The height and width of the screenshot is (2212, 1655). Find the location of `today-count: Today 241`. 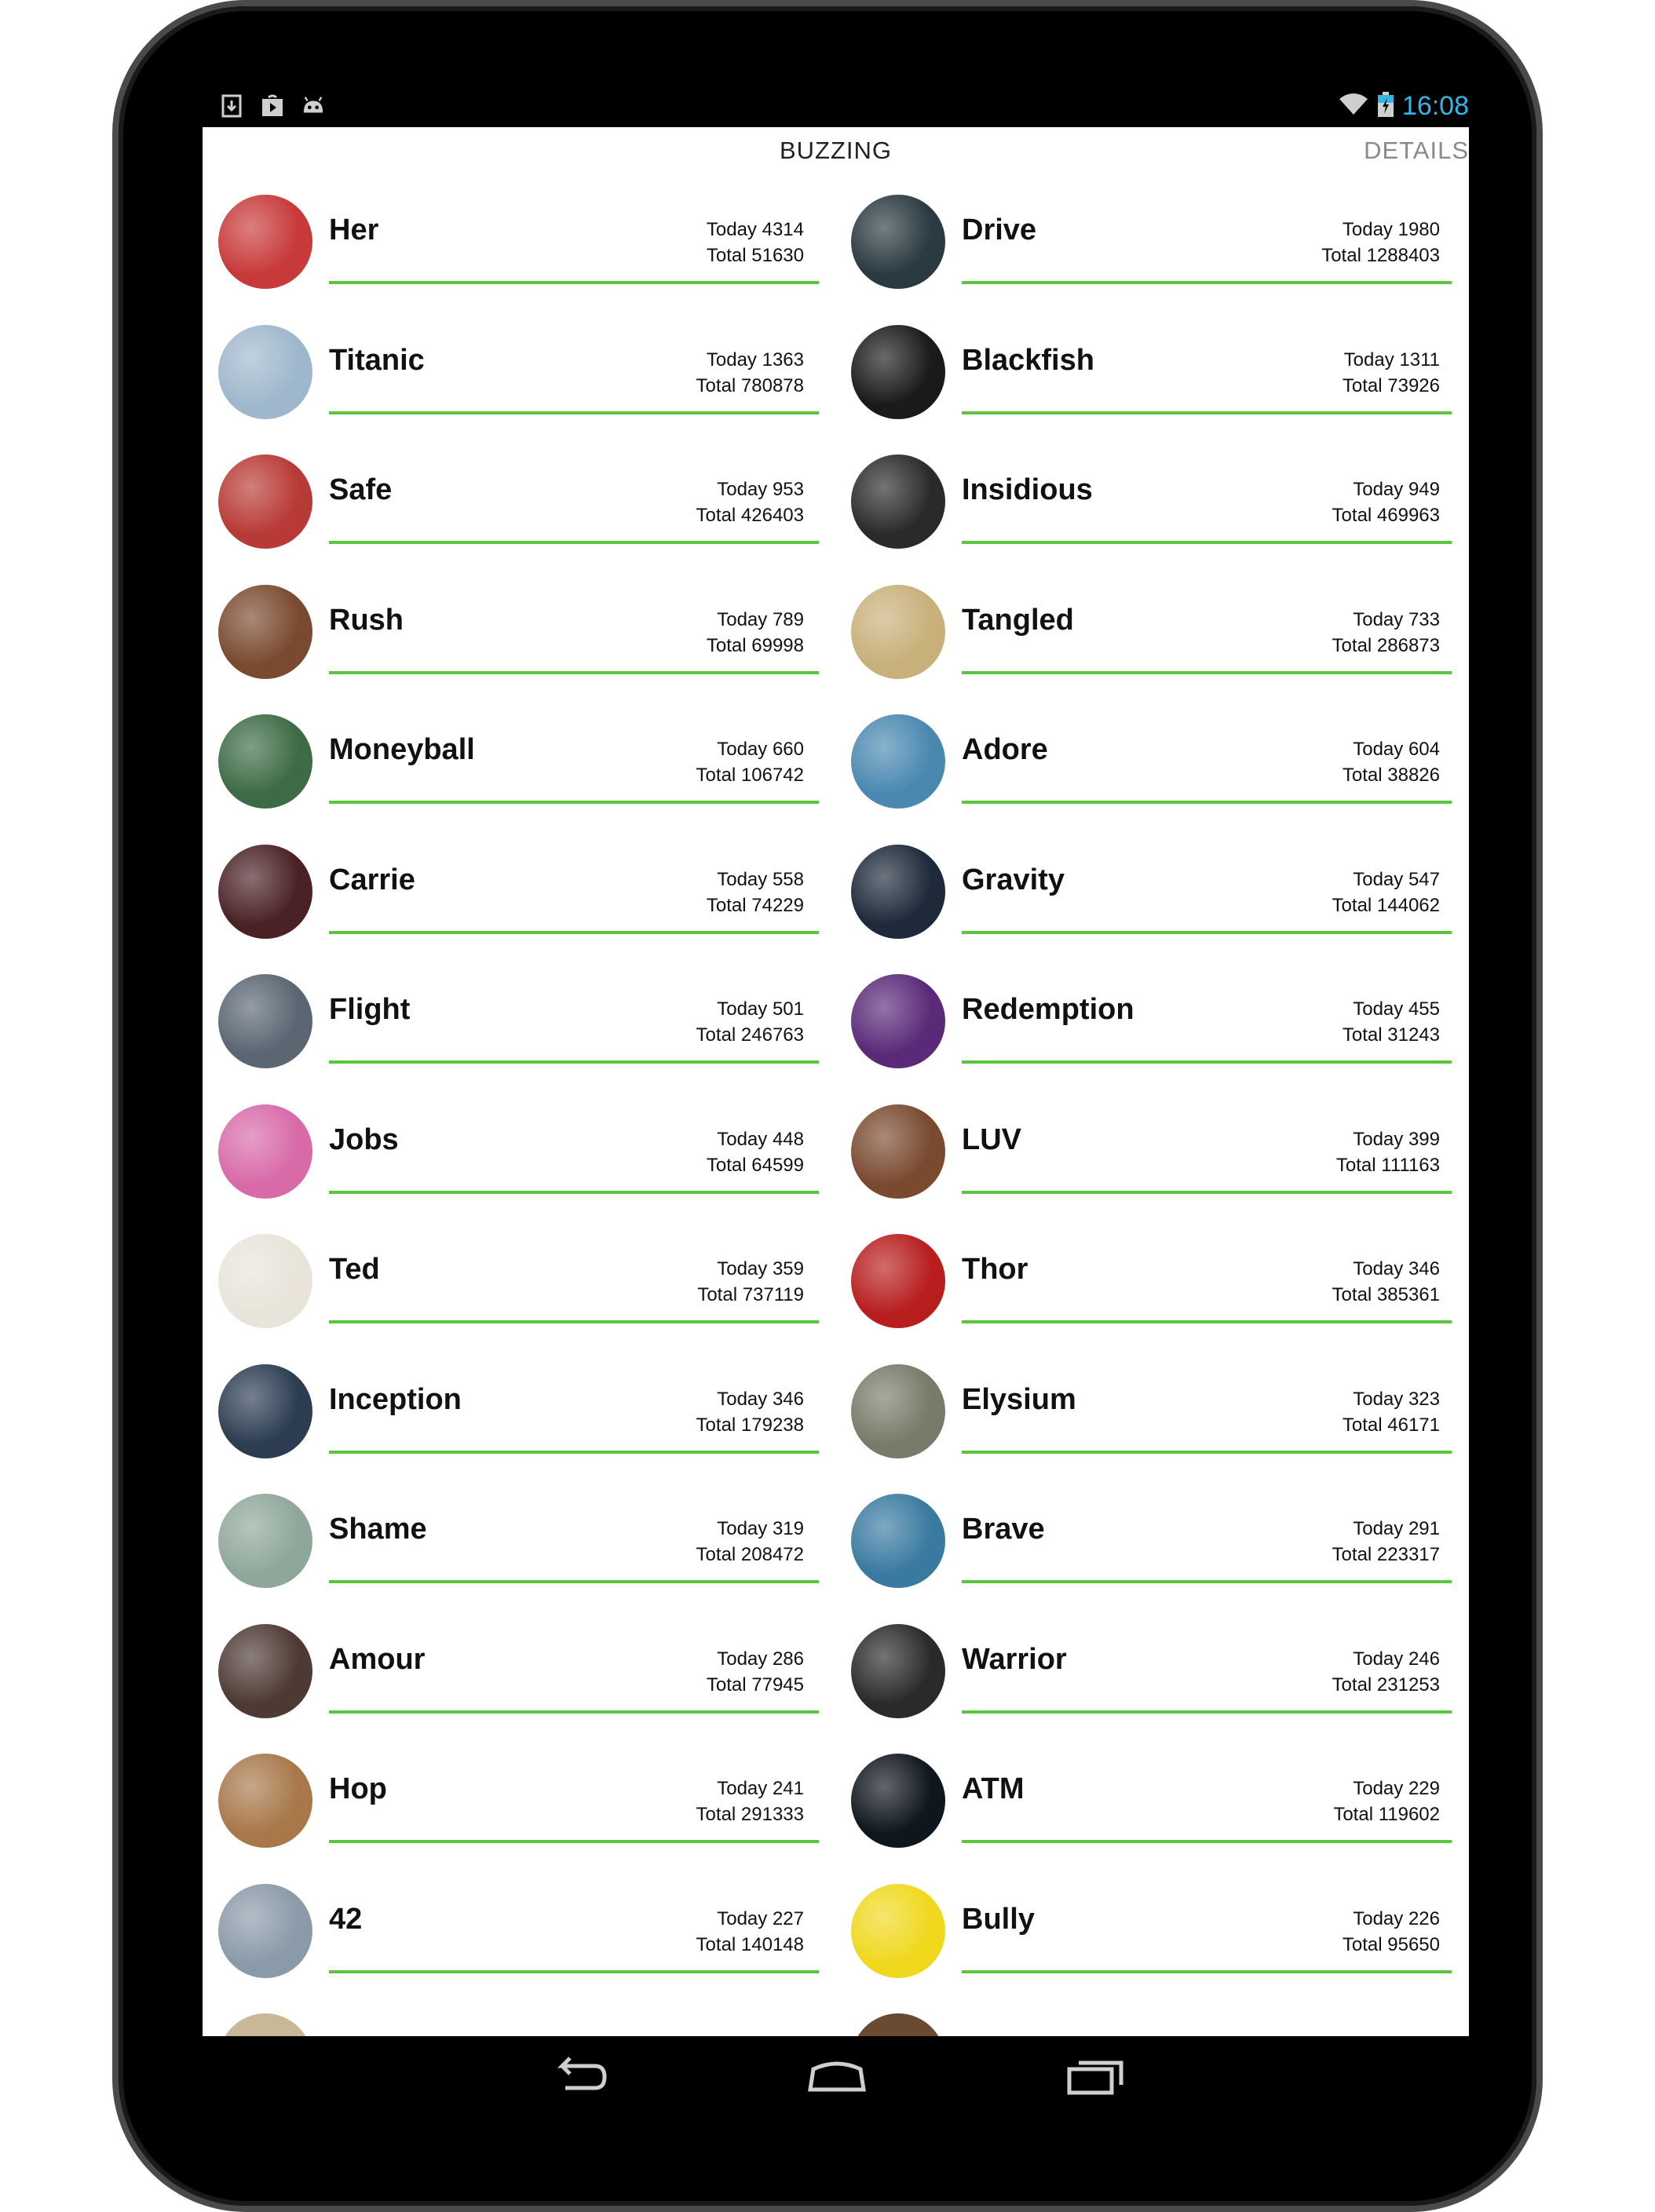

today-count: Today 241 is located at coordinates (760, 1789).